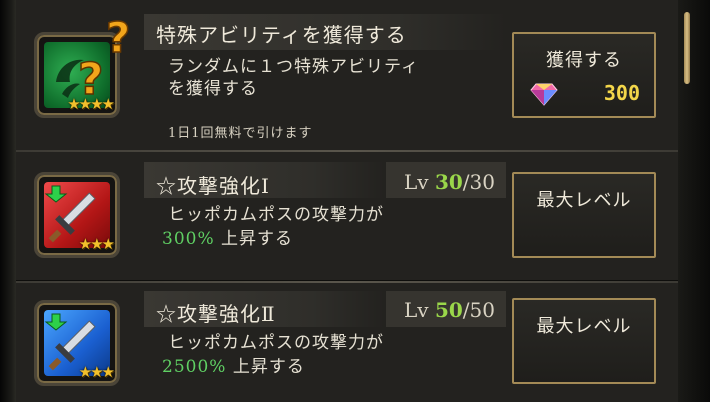 This screenshot has width=710, height=402. What do you see at coordinates (584, 75) in the screenshot?
I see `acquire-button: 獲得する 300` at bounding box center [584, 75].